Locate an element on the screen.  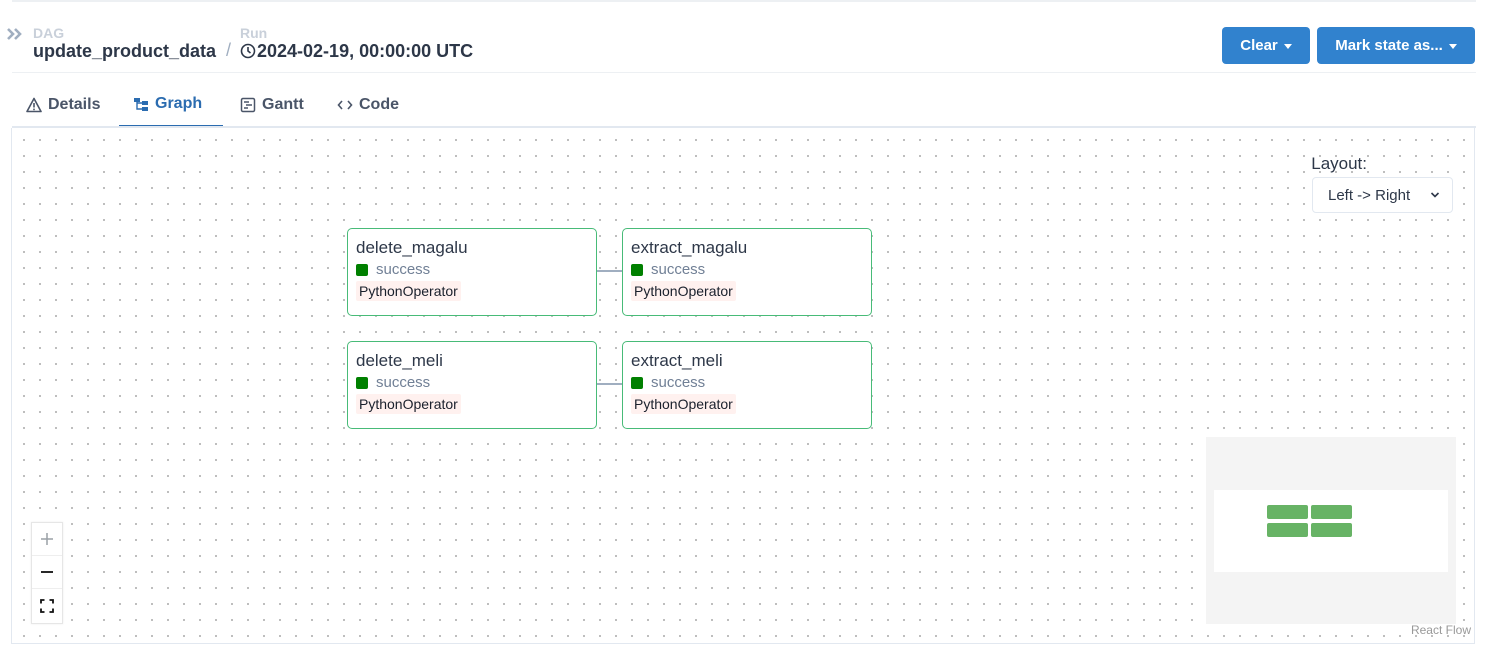
tab-gantt: Gantt is located at coordinates (272, 105).